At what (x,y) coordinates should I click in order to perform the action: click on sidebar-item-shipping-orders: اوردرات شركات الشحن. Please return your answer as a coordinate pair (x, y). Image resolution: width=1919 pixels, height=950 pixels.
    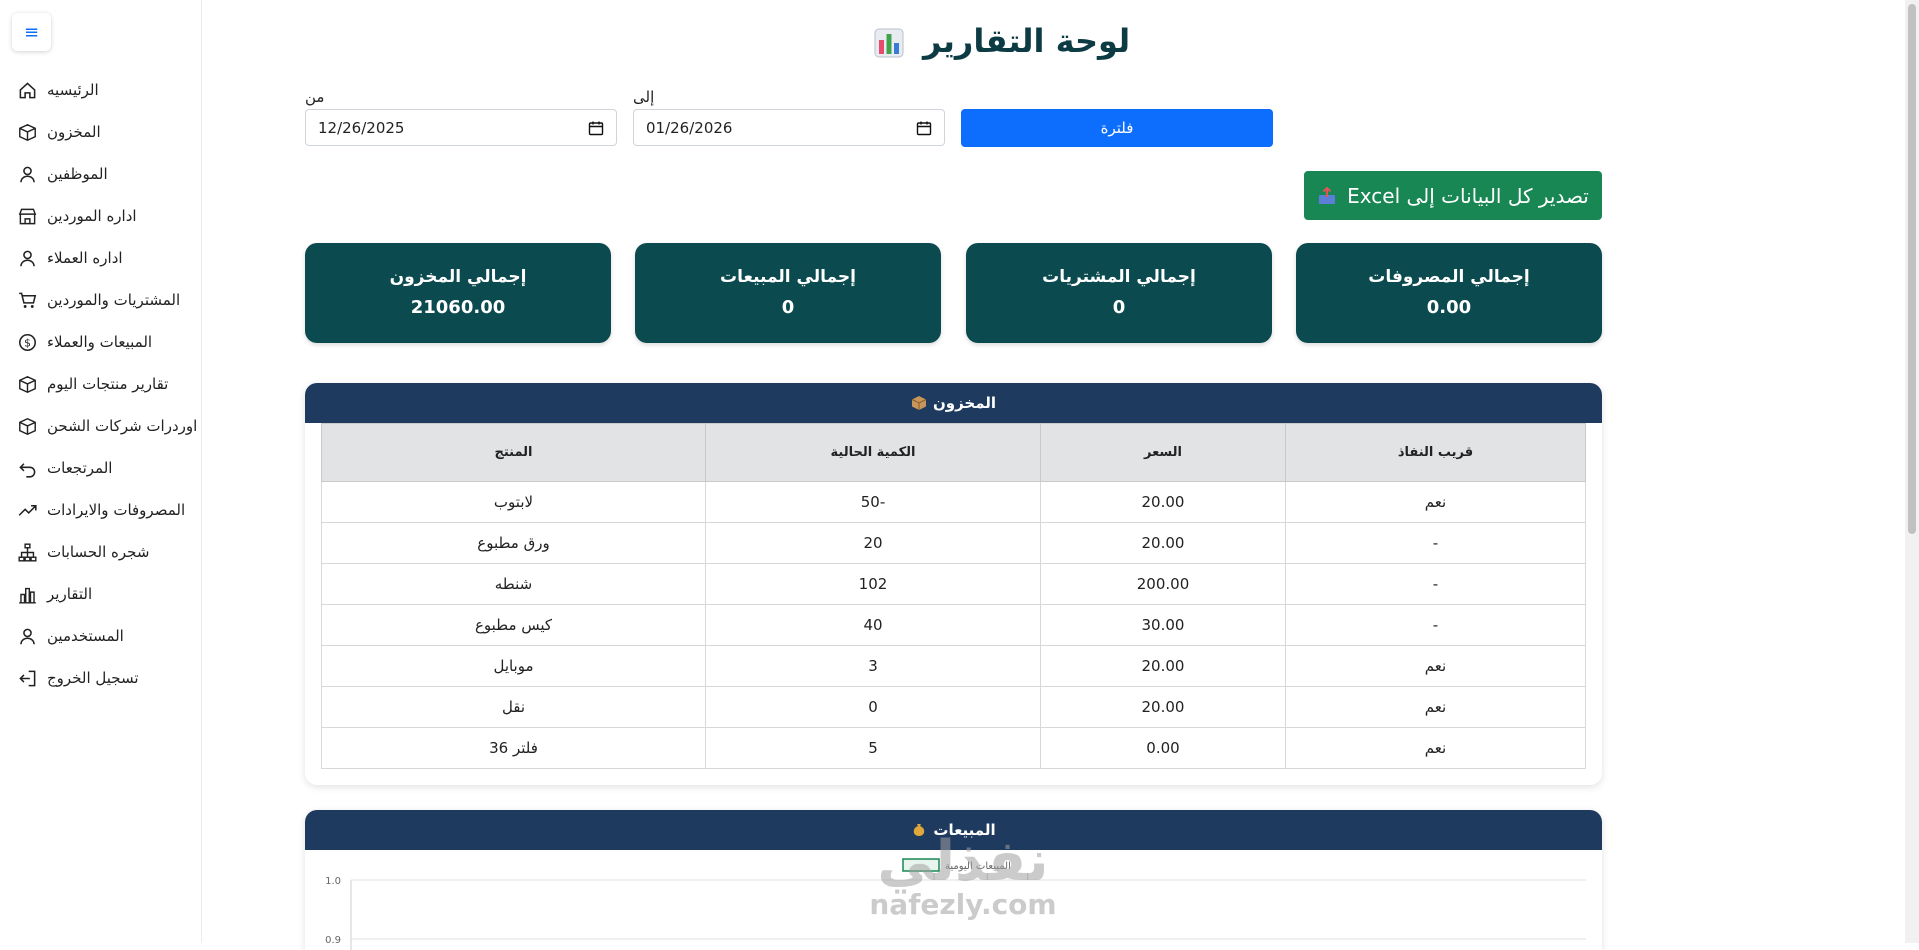
    Looking at the image, I should click on (107, 426).